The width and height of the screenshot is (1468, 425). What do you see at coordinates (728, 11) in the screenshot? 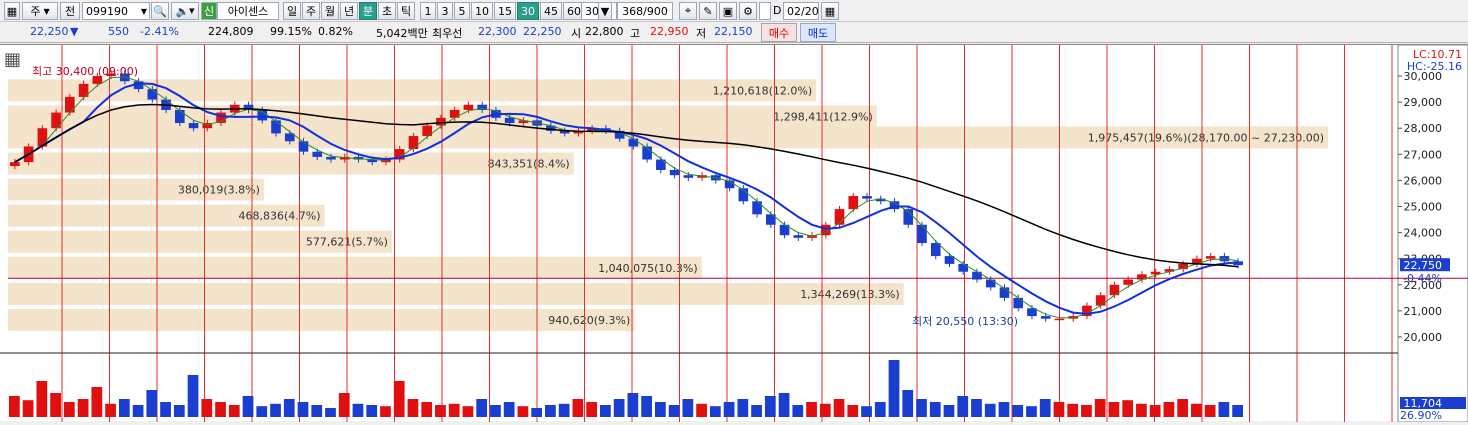
I see `save-icon: ▣` at bounding box center [728, 11].